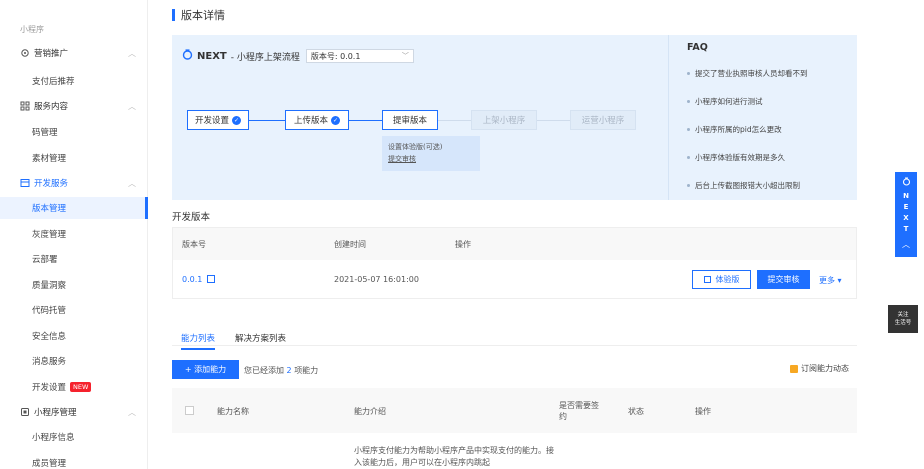  What do you see at coordinates (74, 183) in the screenshot?
I see `sidebar-group-dev: 开发服务 ︿` at bounding box center [74, 183].